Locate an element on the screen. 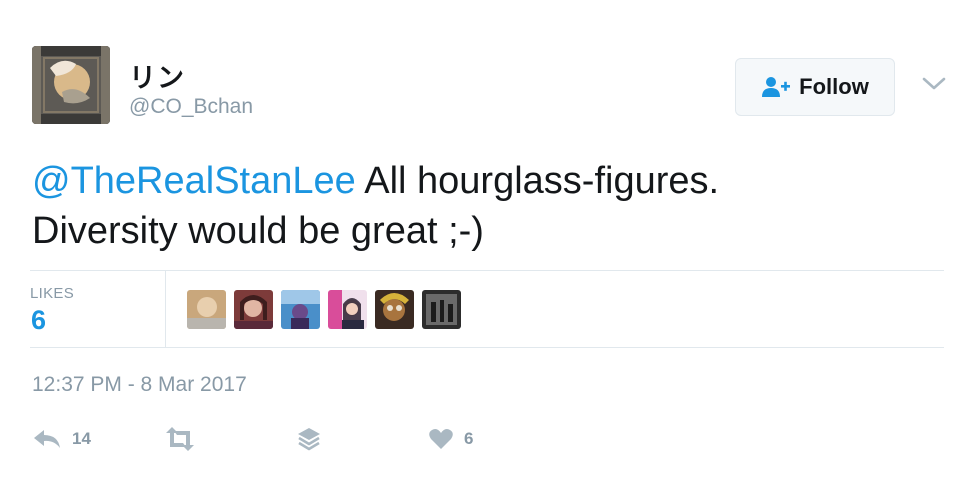  heart-icon is located at coordinates (441, 439).